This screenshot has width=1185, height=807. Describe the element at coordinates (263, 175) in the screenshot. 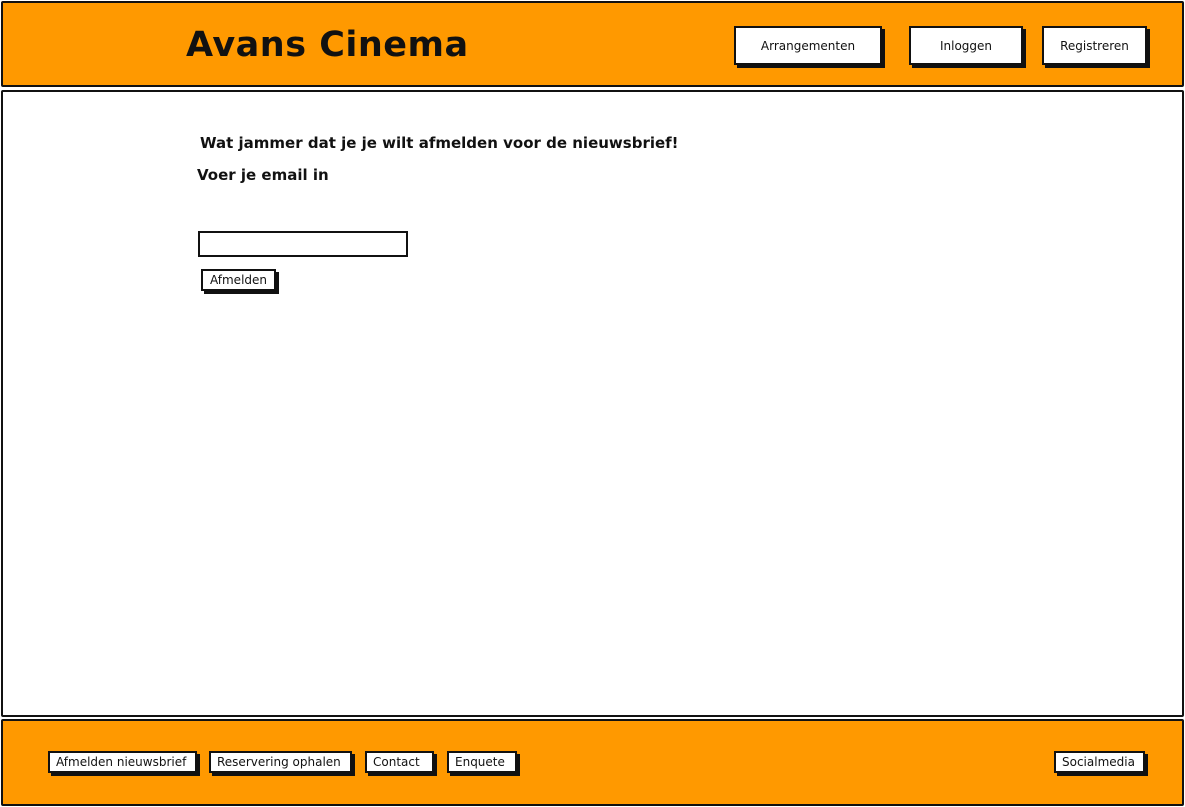

I see `email-prompt-label: Voer je email in` at that location.